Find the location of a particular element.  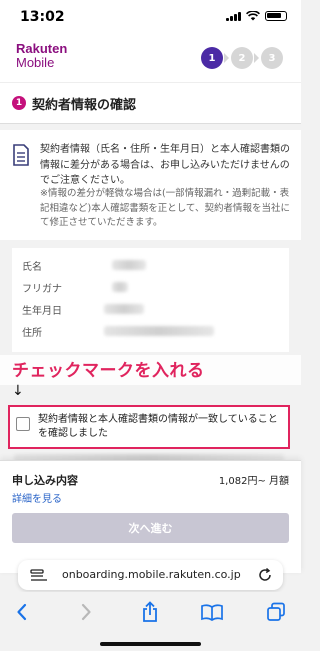

confirm-checkbox-row: 契約者情報と本人確認書類の情報が一致していることを確認しました is located at coordinates (149, 427).